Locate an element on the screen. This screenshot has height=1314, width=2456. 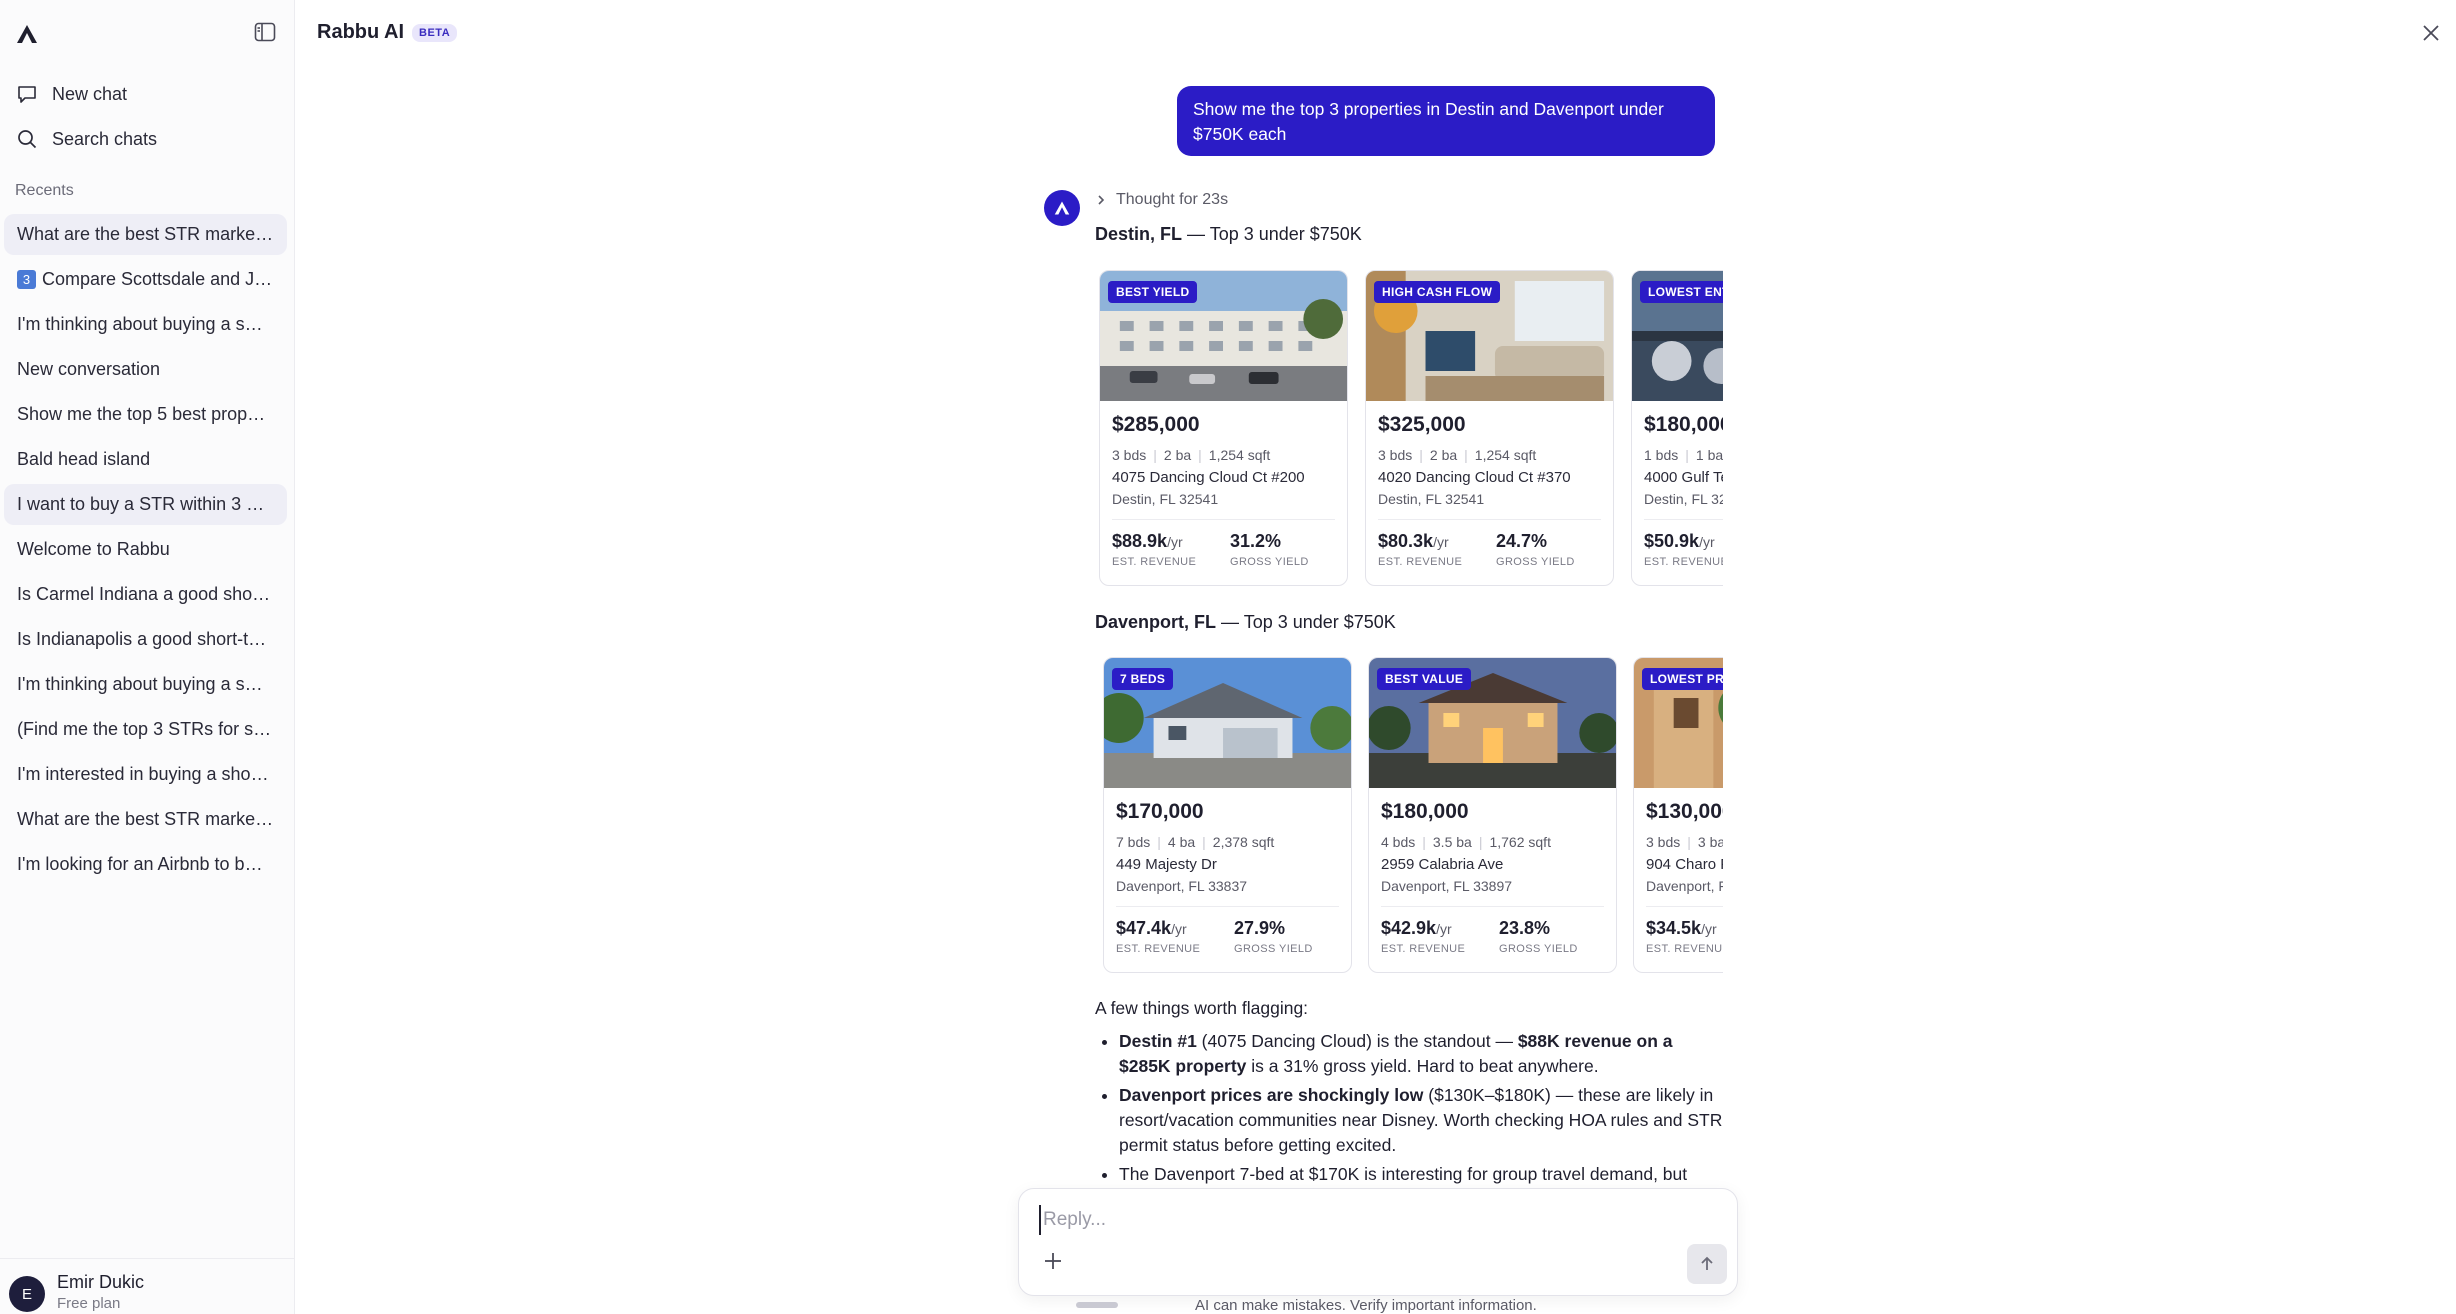
sqft-value: 2,378 sqft is located at coordinates (1243, 842).